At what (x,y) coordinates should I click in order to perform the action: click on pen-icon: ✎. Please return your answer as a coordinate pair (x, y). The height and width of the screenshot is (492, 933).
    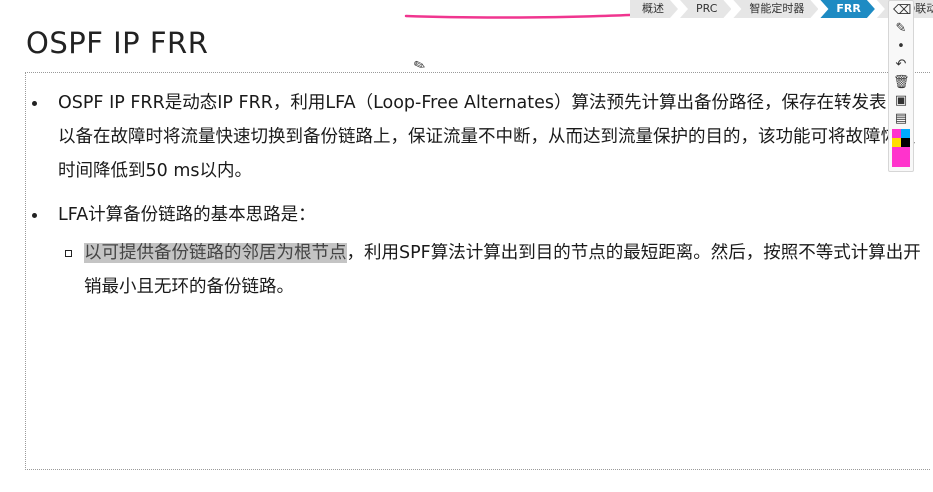
    Looking at the image, I should click on (901, 29).